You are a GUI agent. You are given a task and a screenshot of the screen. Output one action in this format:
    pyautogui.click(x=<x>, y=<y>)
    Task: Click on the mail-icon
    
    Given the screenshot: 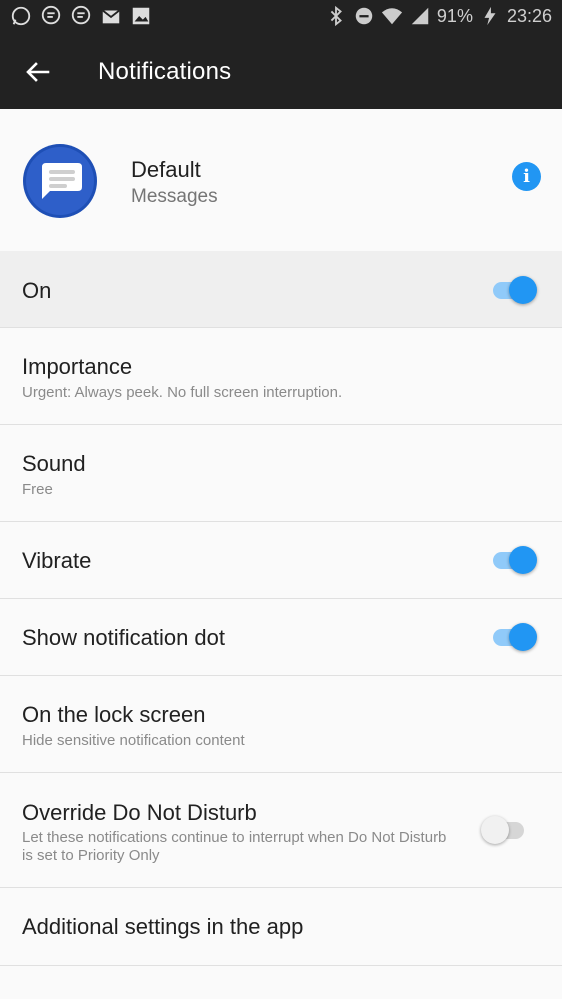 What is the action you would take?
    pyautogui.click(x=111, y=16)
    